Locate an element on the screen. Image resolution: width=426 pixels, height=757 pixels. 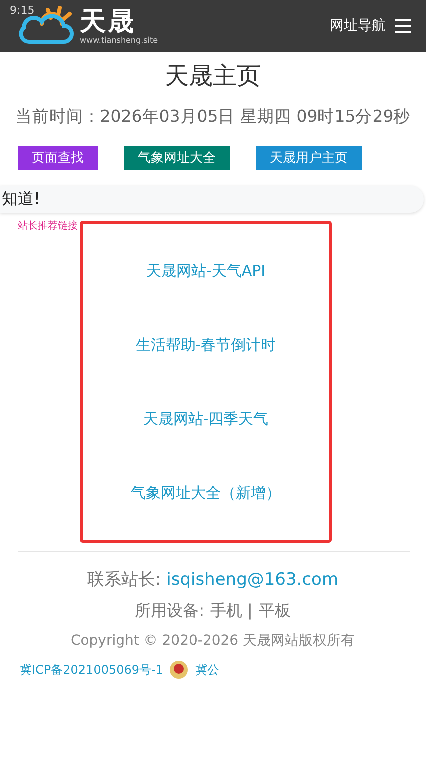
page-title: 天晟主页 is located at coordinates (213, 76).